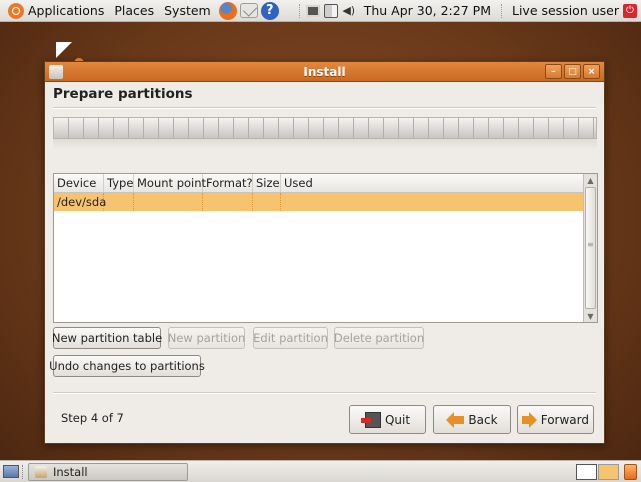 The image size is (641, 482). What do you see at coordinates (127, 366) in the screenshot?
I see `undo-changes-button: Undo changes to partitions` at bounding box center [127, 366].